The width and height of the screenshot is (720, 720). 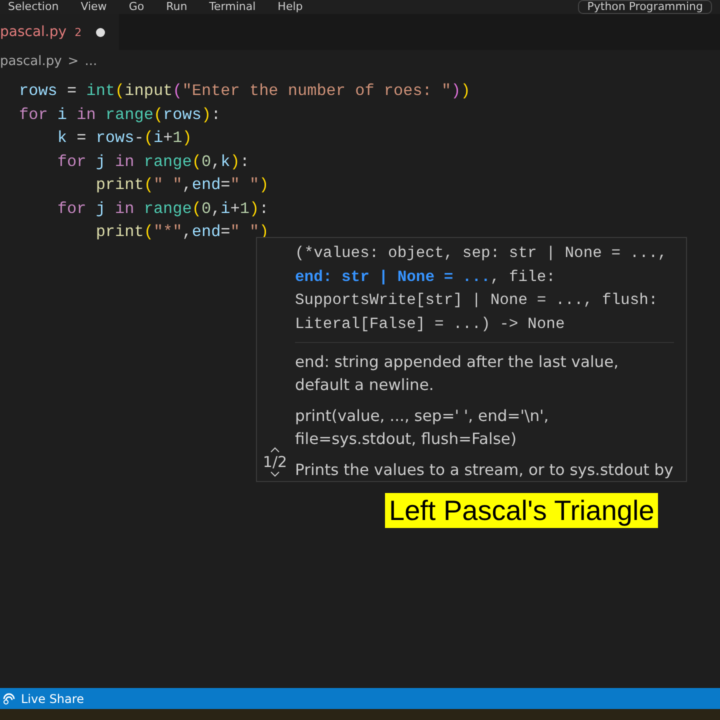 I want to click on code-line: print(" ",end=" "), so click(x=182, y=185).